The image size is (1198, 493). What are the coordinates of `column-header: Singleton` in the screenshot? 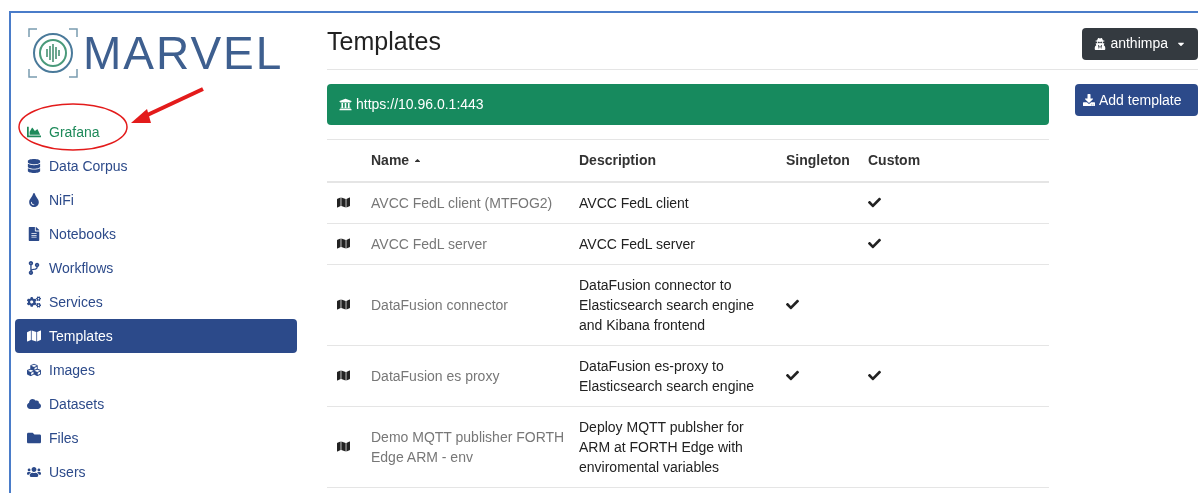 It's located at (818, 160).